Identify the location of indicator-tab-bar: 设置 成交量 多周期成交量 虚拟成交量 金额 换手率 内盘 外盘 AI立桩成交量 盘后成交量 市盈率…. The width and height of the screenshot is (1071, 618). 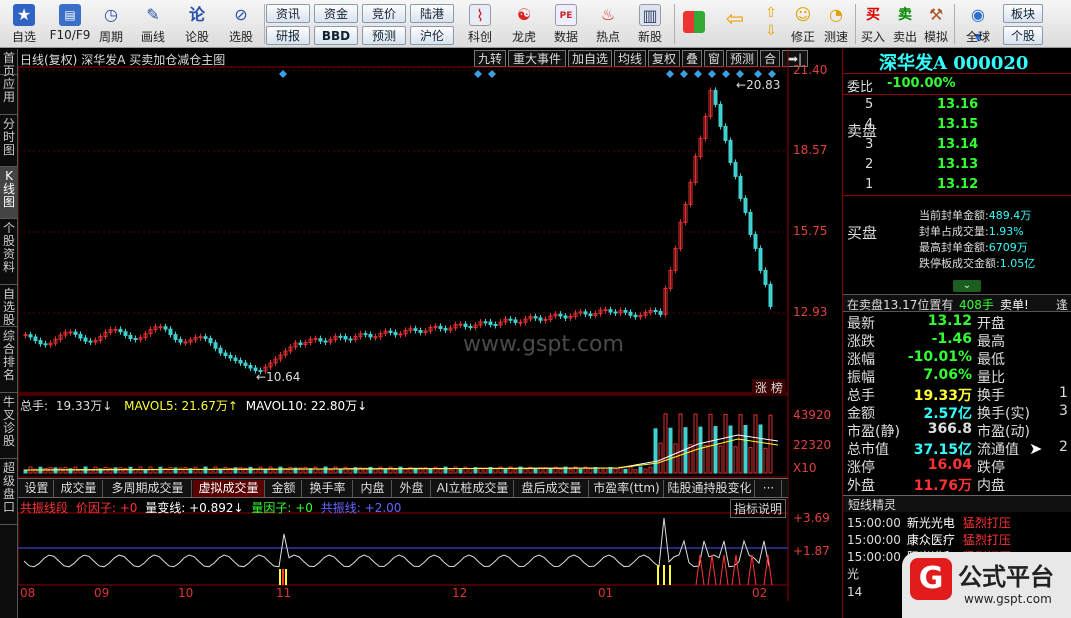
(403, 488).